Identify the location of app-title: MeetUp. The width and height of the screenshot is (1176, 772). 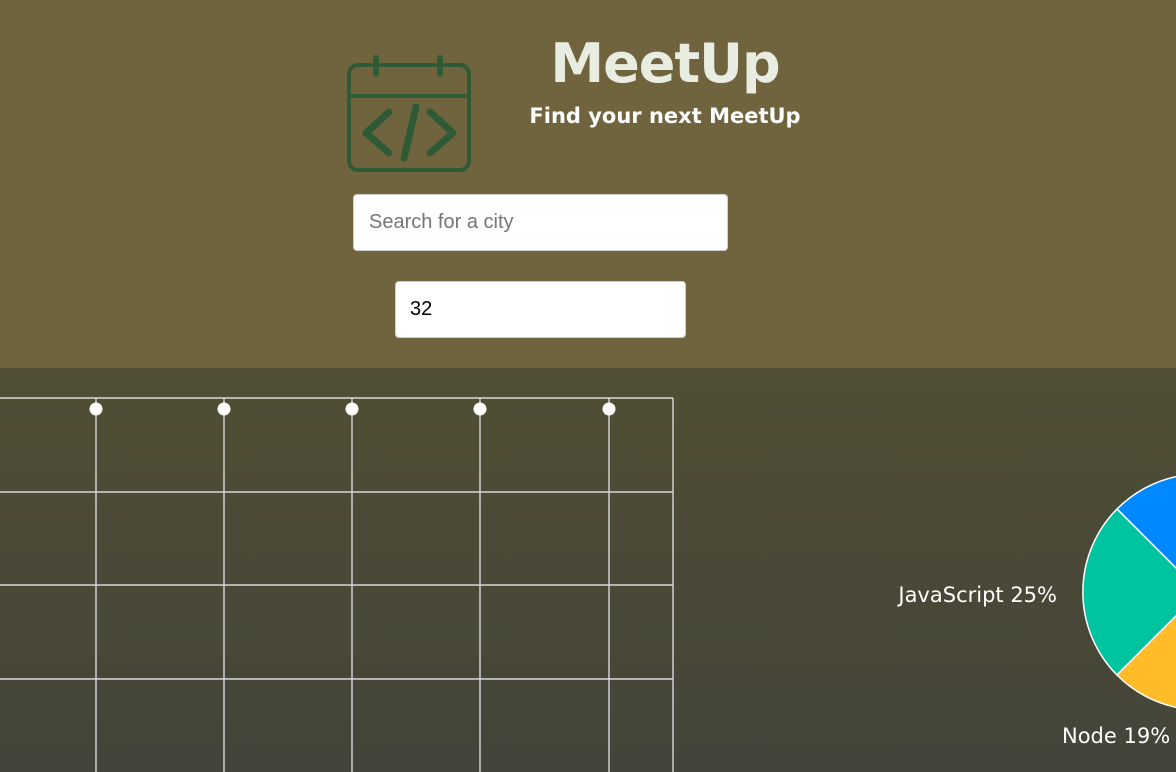
(665, 63).